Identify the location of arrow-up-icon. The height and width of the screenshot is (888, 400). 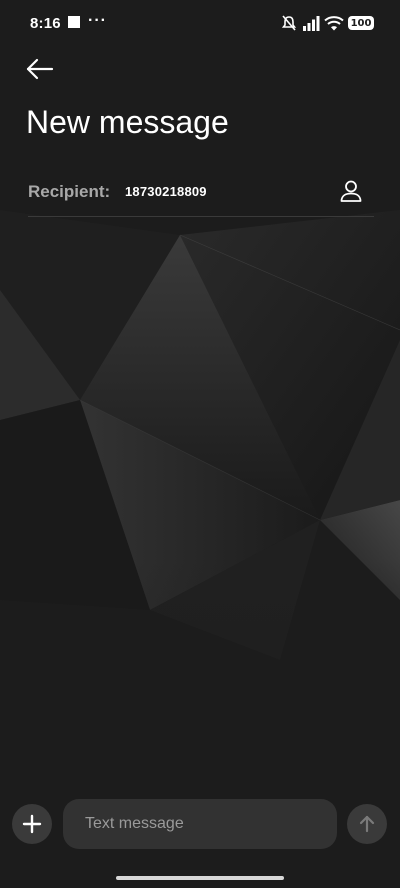
(367, 824).